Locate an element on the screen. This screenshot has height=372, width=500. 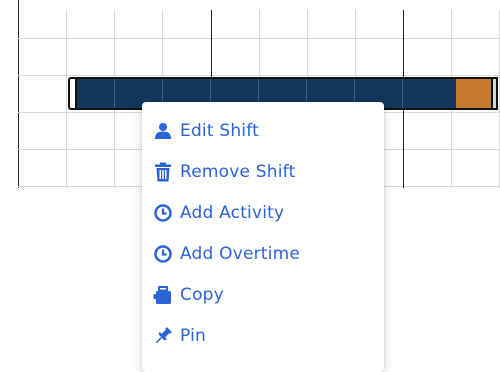
menu-item-label: Add Overtime is located at coordinates (240, 254).